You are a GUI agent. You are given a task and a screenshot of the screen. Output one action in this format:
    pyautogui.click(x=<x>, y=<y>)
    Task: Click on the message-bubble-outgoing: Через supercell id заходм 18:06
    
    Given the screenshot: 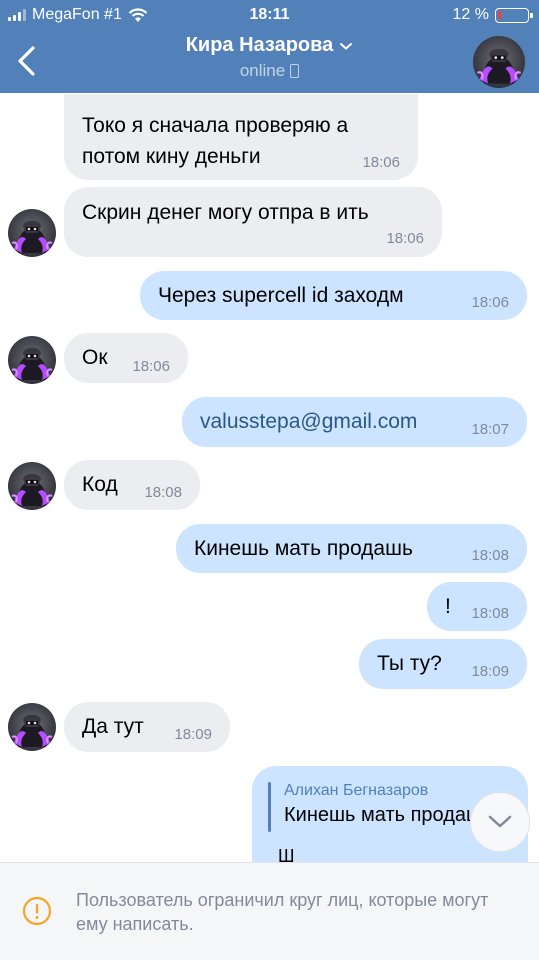 What is the action you would take?
    pyautogui.click(x=333, y=295)
    